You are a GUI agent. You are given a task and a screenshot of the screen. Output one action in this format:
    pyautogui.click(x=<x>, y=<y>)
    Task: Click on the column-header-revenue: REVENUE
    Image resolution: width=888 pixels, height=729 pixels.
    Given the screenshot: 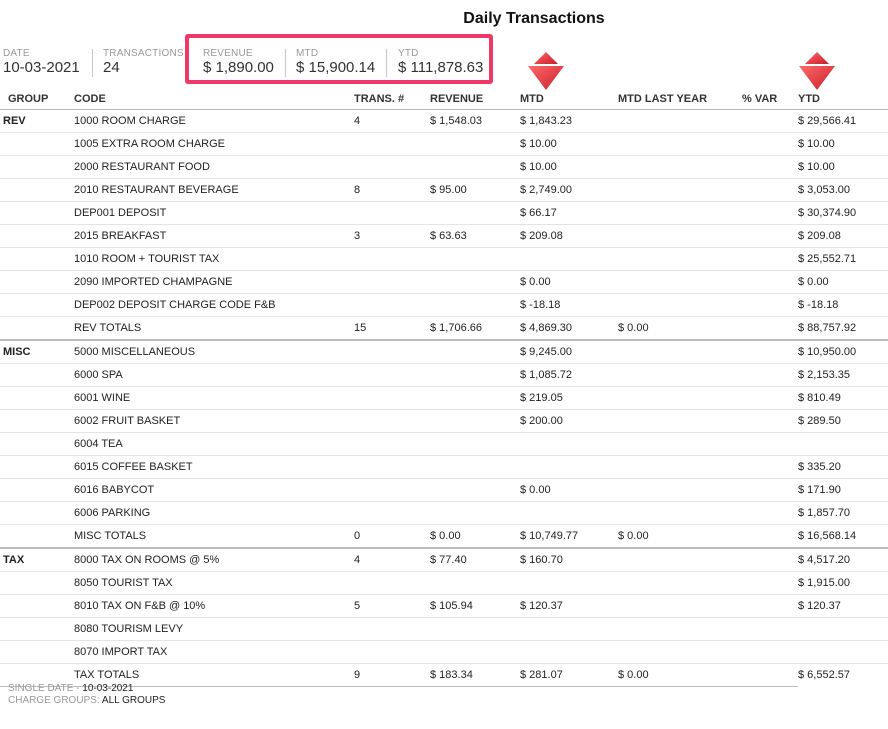 What is the action you would take?
    pyautogui.click(x=475, y=99)
    